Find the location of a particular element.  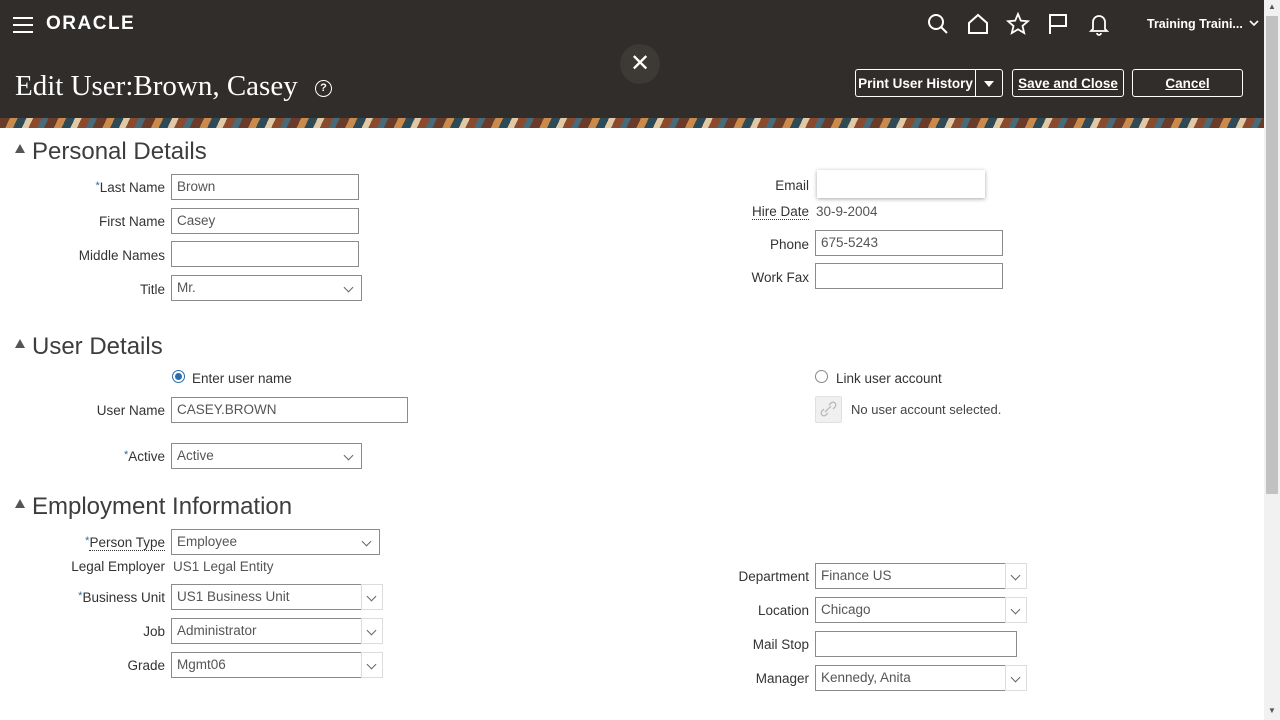

business-unit-field: US1 Business Unit is located at coordinates (266, 597).